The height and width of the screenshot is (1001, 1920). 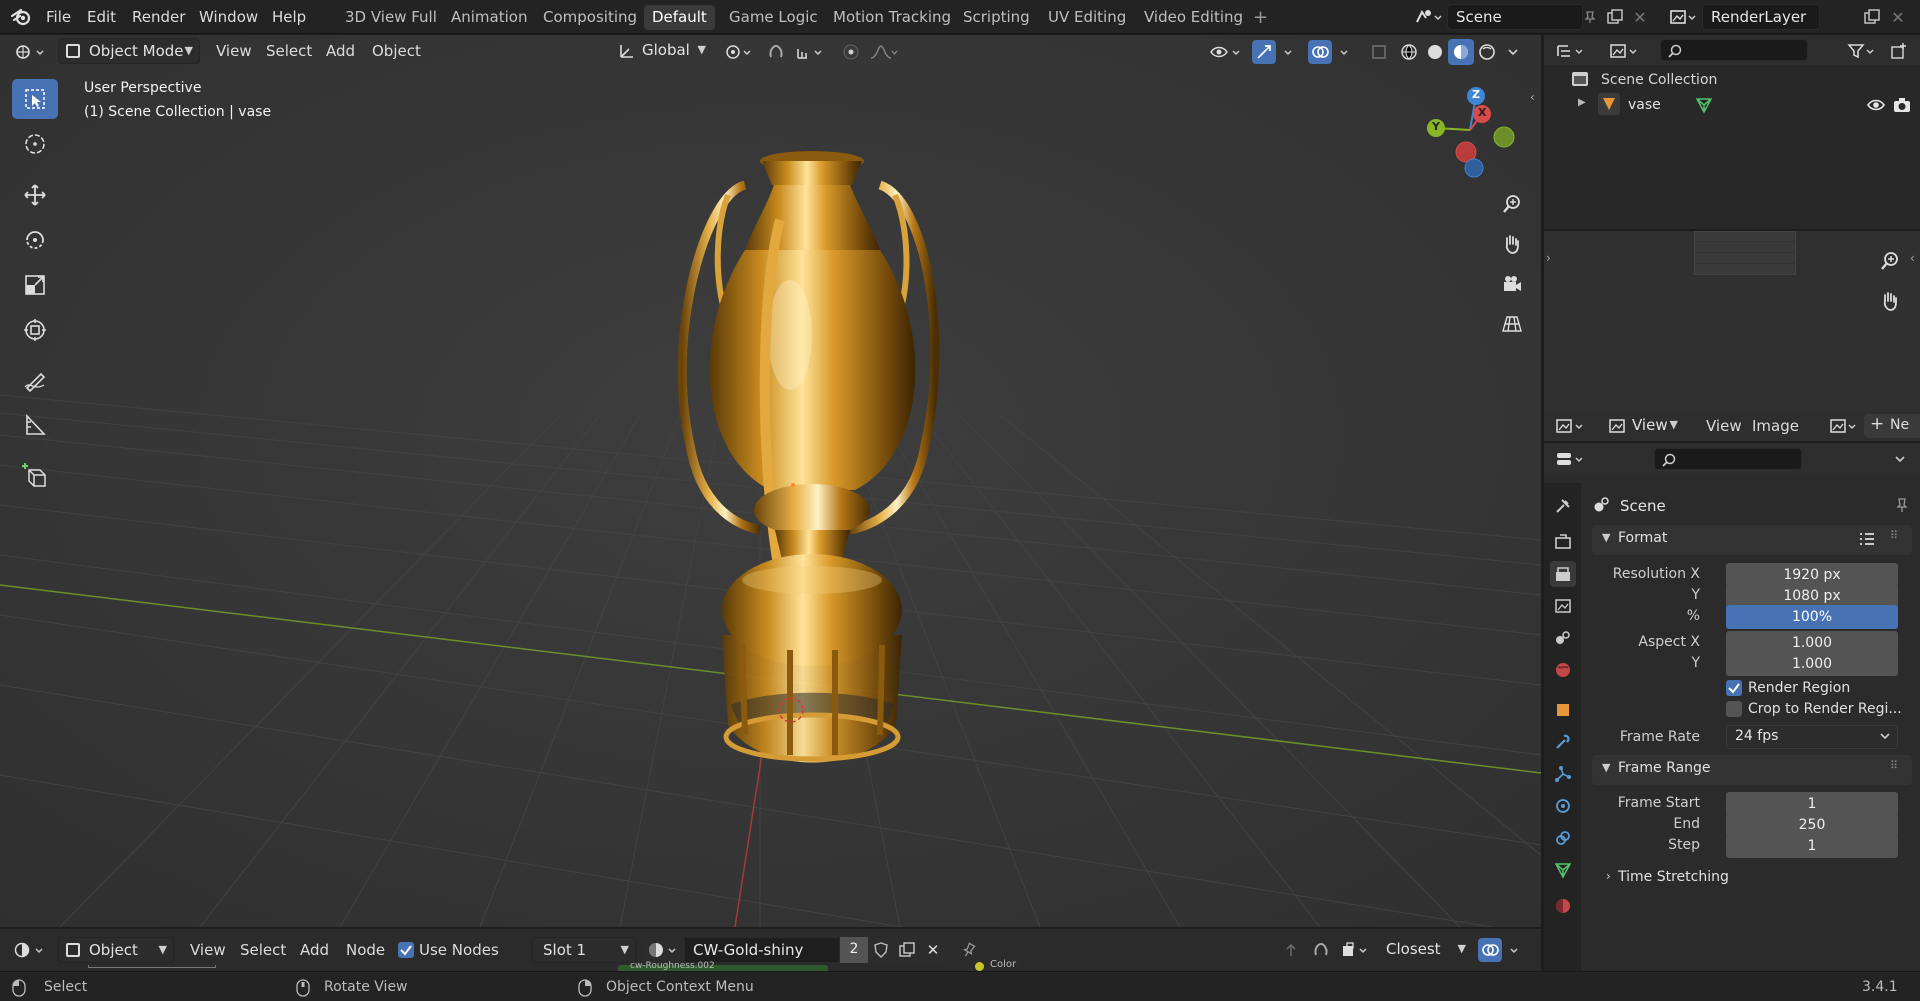 What do you see at coordinates (116, 950) in the screenshot?
I see `shader-type-dropdown: Object ▼` at bounding box center [116, 950].